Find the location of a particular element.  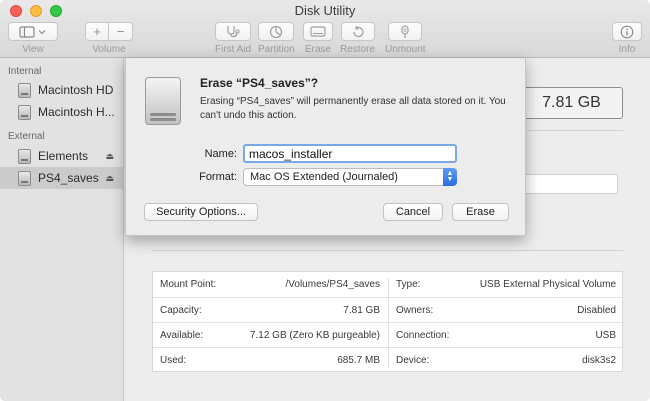

sidebar-item-ps4-saves: PS4_saves ⏏ is located at coordinates (61, 178).